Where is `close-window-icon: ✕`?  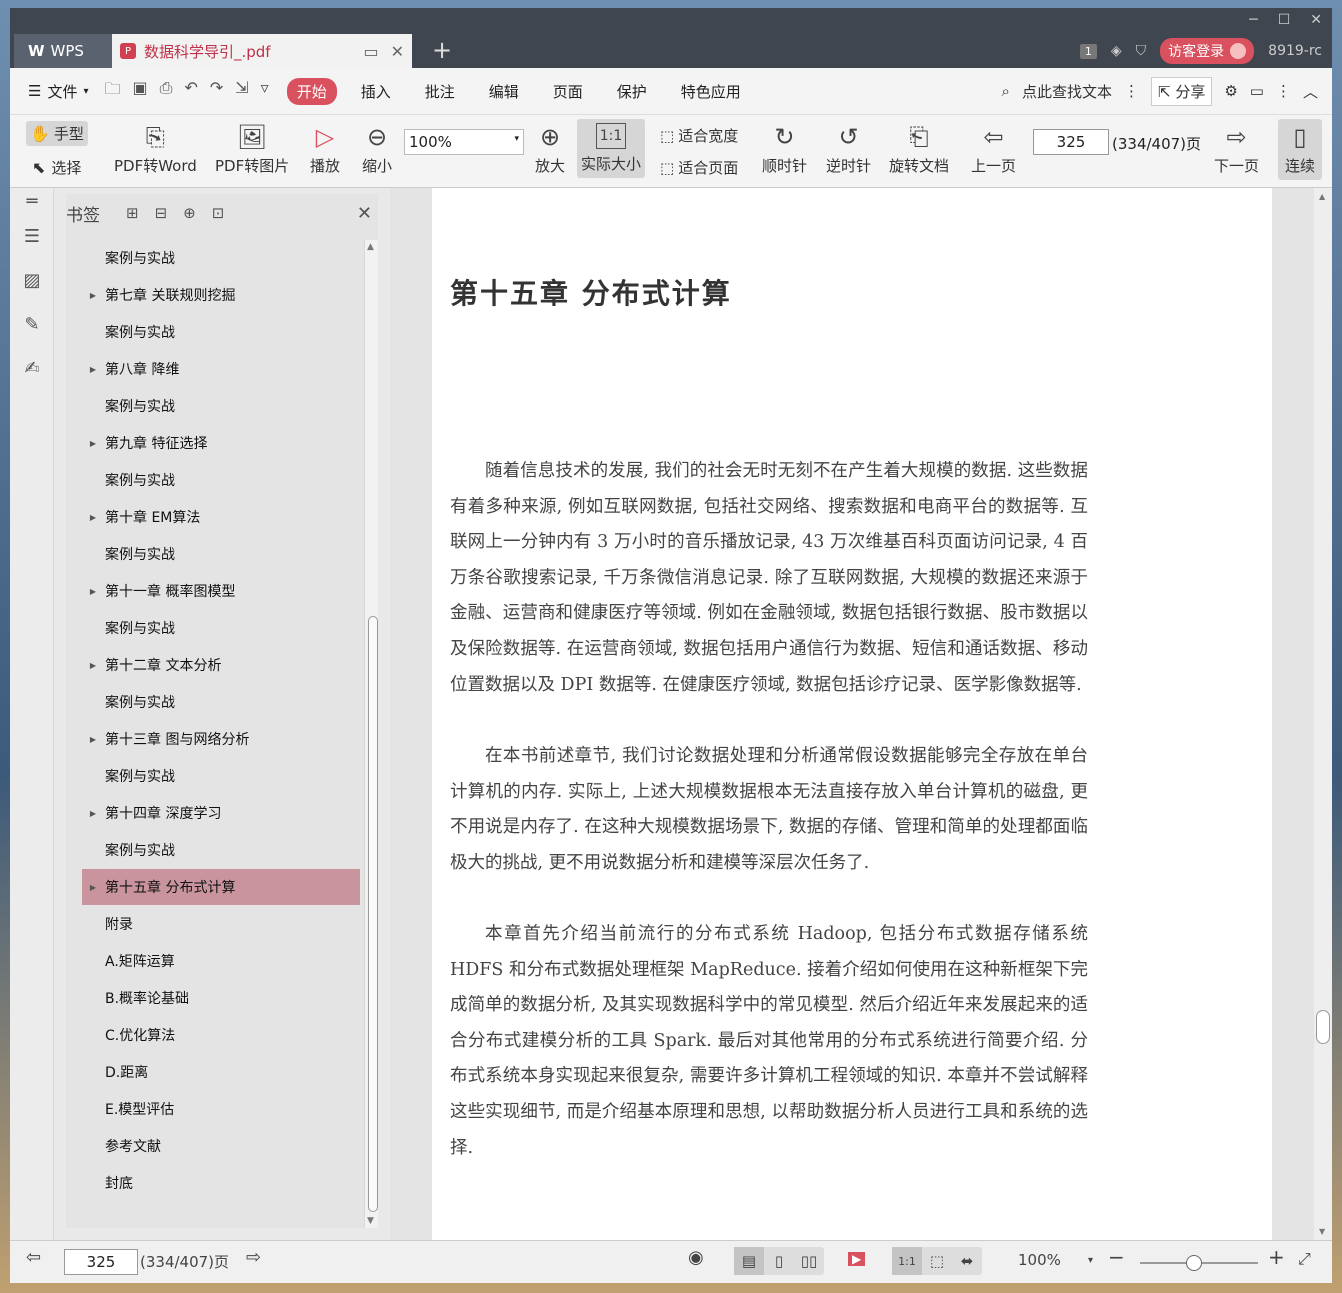 close-window-icon: ✕ is located at coordinates (1316, 20).